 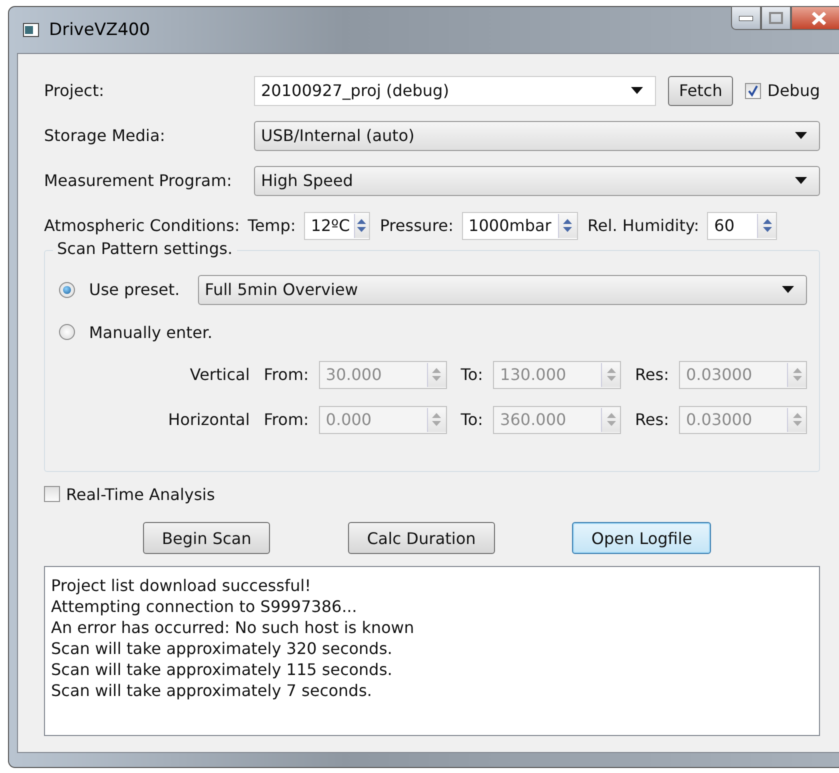 I want to click on field-label: Temp:, so click(x=272, y=225).